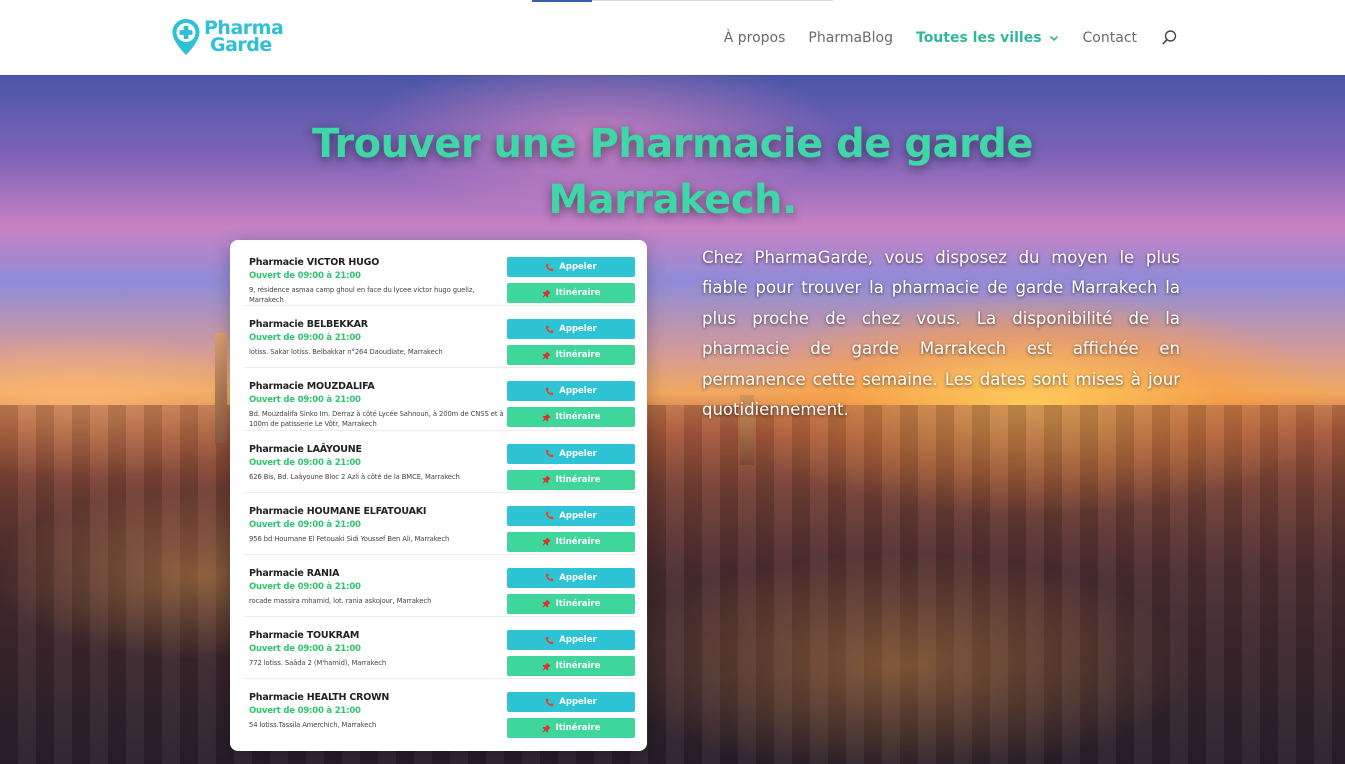 This screenshot has height=764, width=1345. Describe the element at coordinates (312, 387) in the screenshot. I see `pharmacy-name: Pharmacie MOUZDALIFA` at that location.